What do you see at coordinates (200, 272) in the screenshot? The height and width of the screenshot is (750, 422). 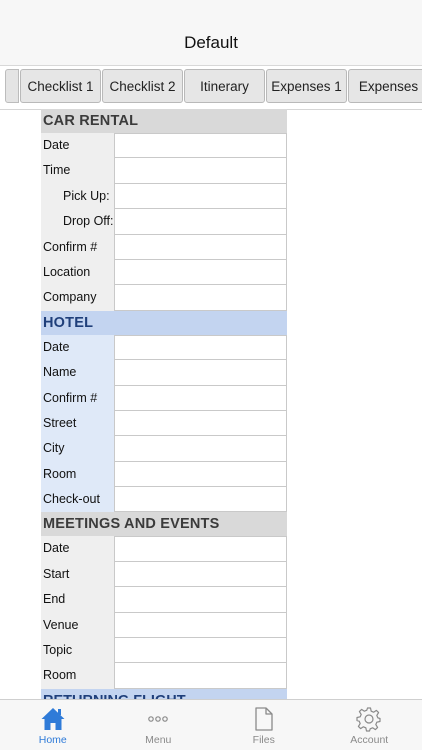 I see `car-location-input` at bounding box center [200, 272].